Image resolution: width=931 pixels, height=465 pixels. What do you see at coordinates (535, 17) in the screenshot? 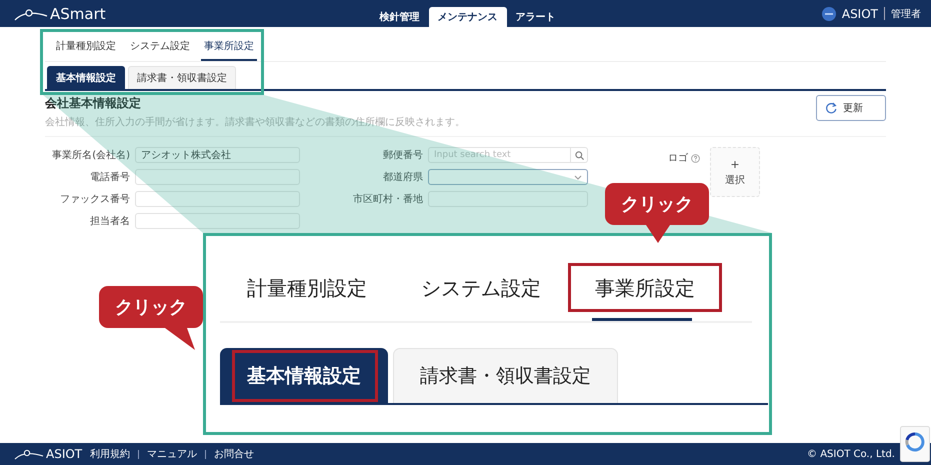
I see `nav-tab: アラート` at bounding box center [535, 17].